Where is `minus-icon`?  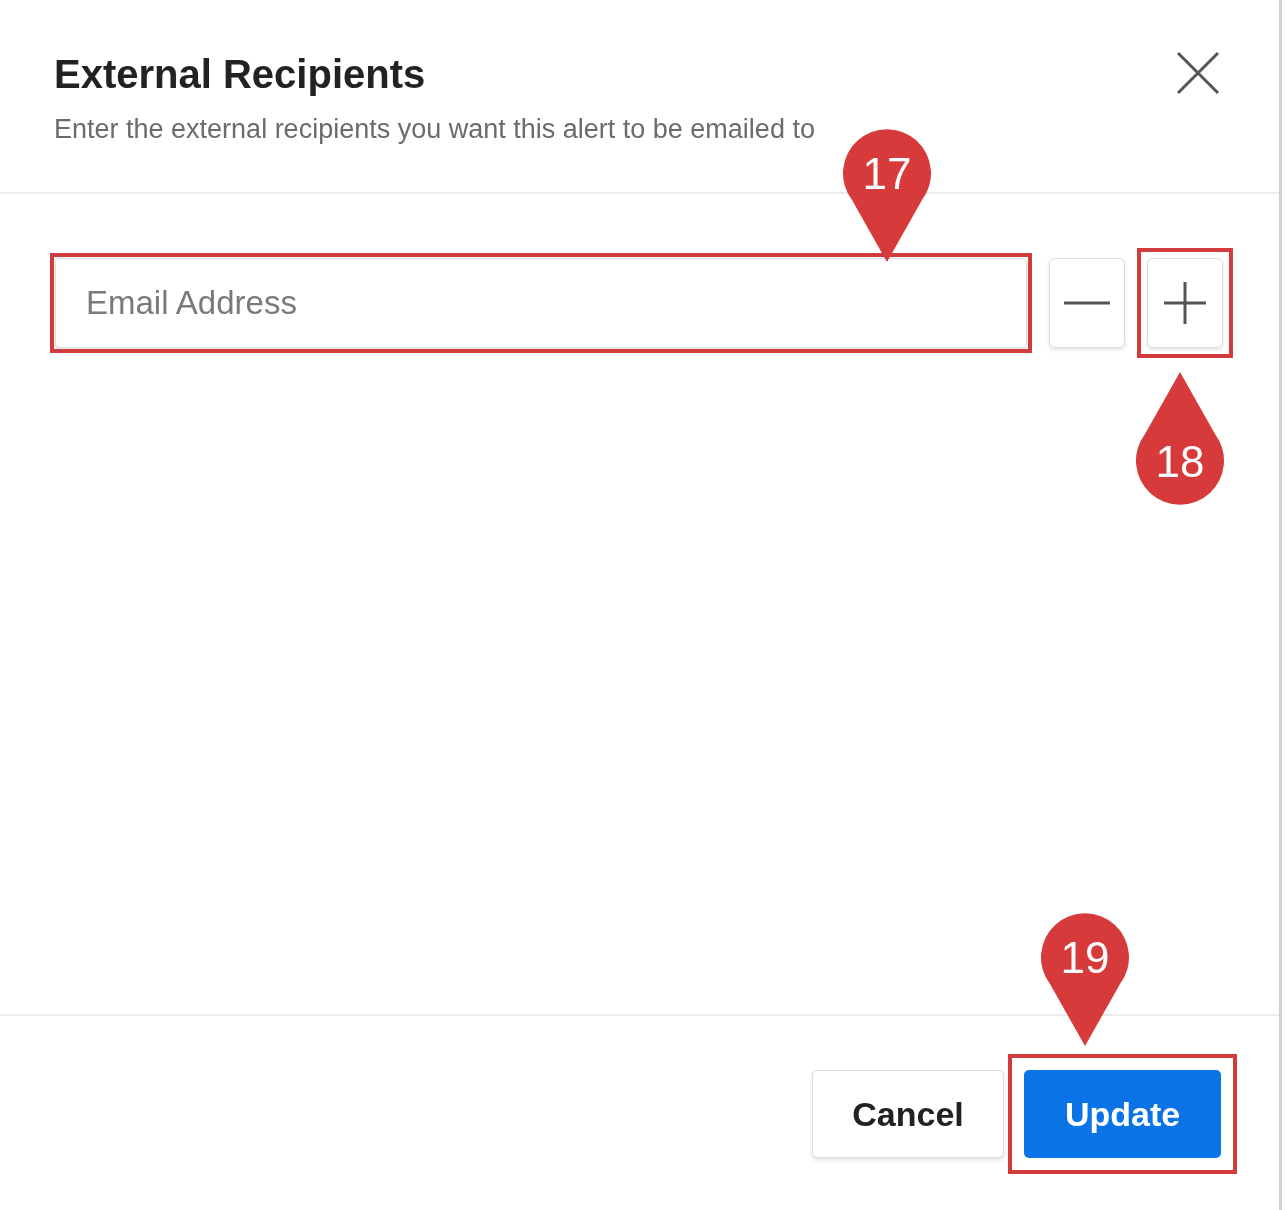
minus-icon is located at coordinates (1087, 303).